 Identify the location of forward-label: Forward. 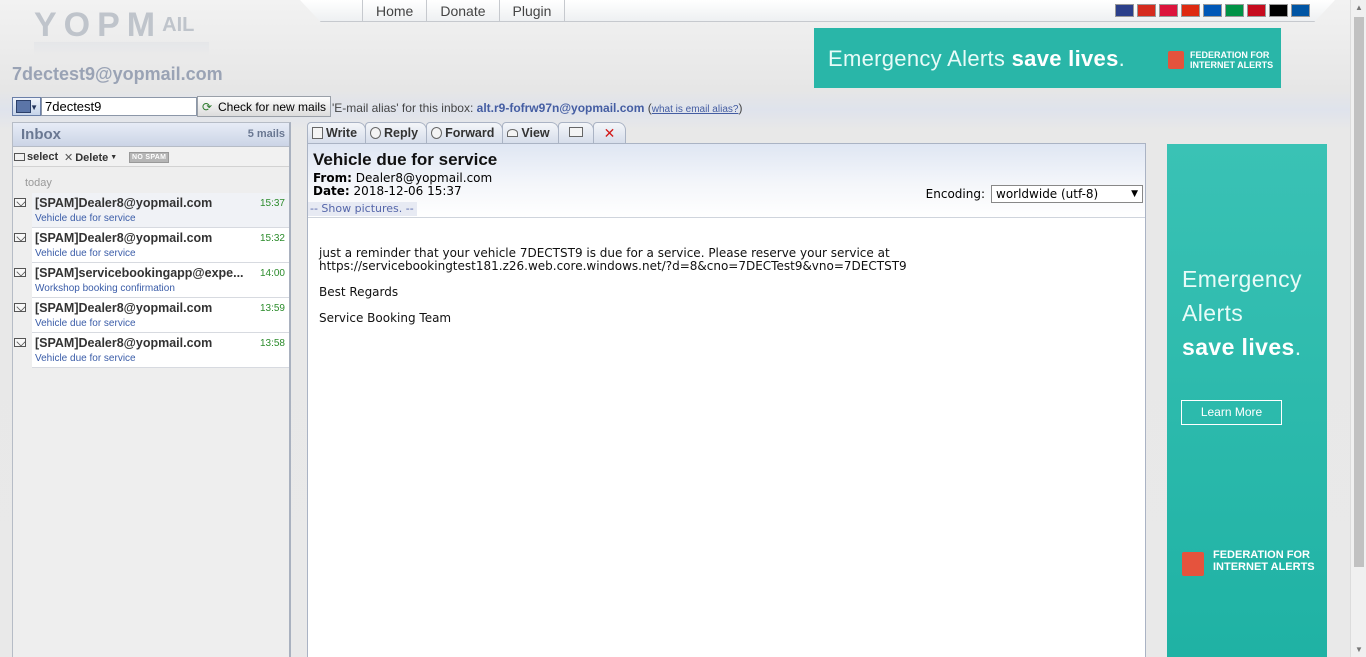
(470, 133).